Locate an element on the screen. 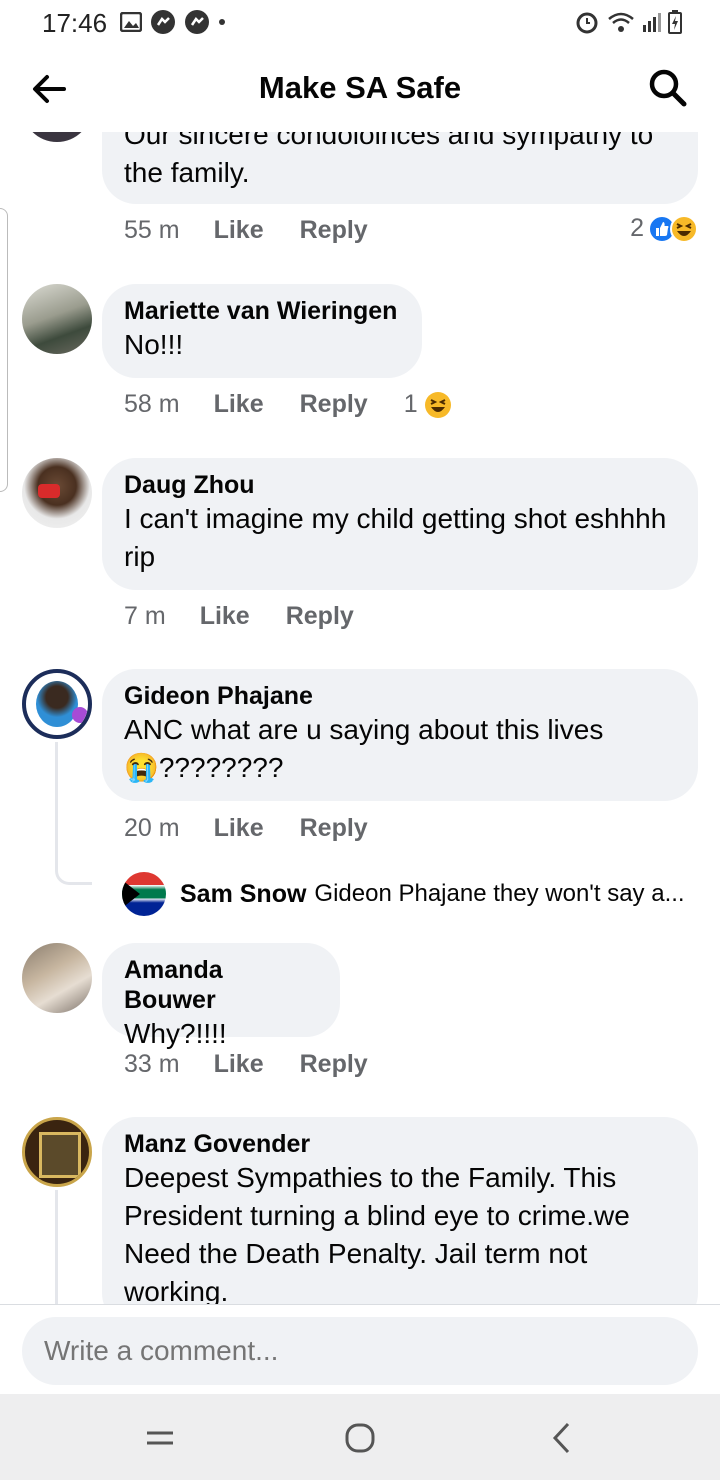  system-nav-bar is located at coordinates (360, 1437).